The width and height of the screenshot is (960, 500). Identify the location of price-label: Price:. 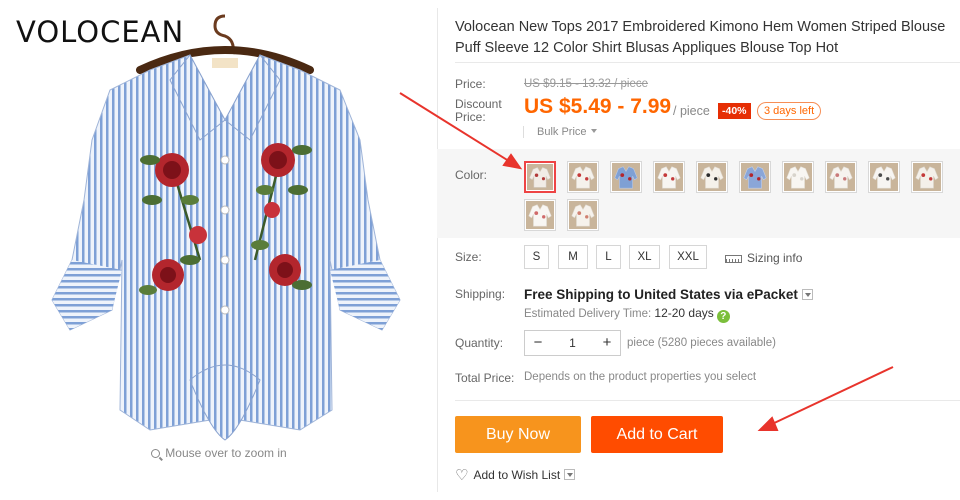
(470, 84).